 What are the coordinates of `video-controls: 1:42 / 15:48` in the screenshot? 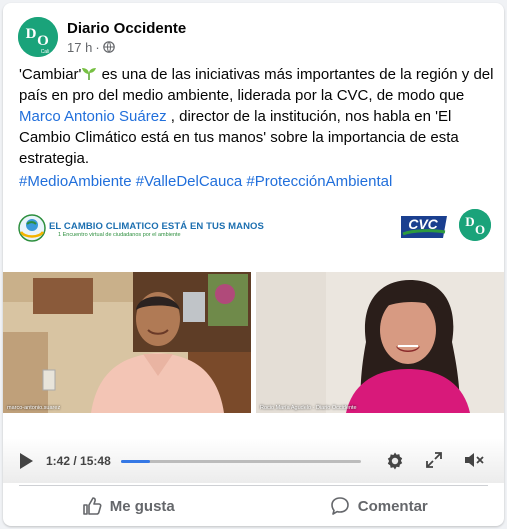 It's located at (253, 460).